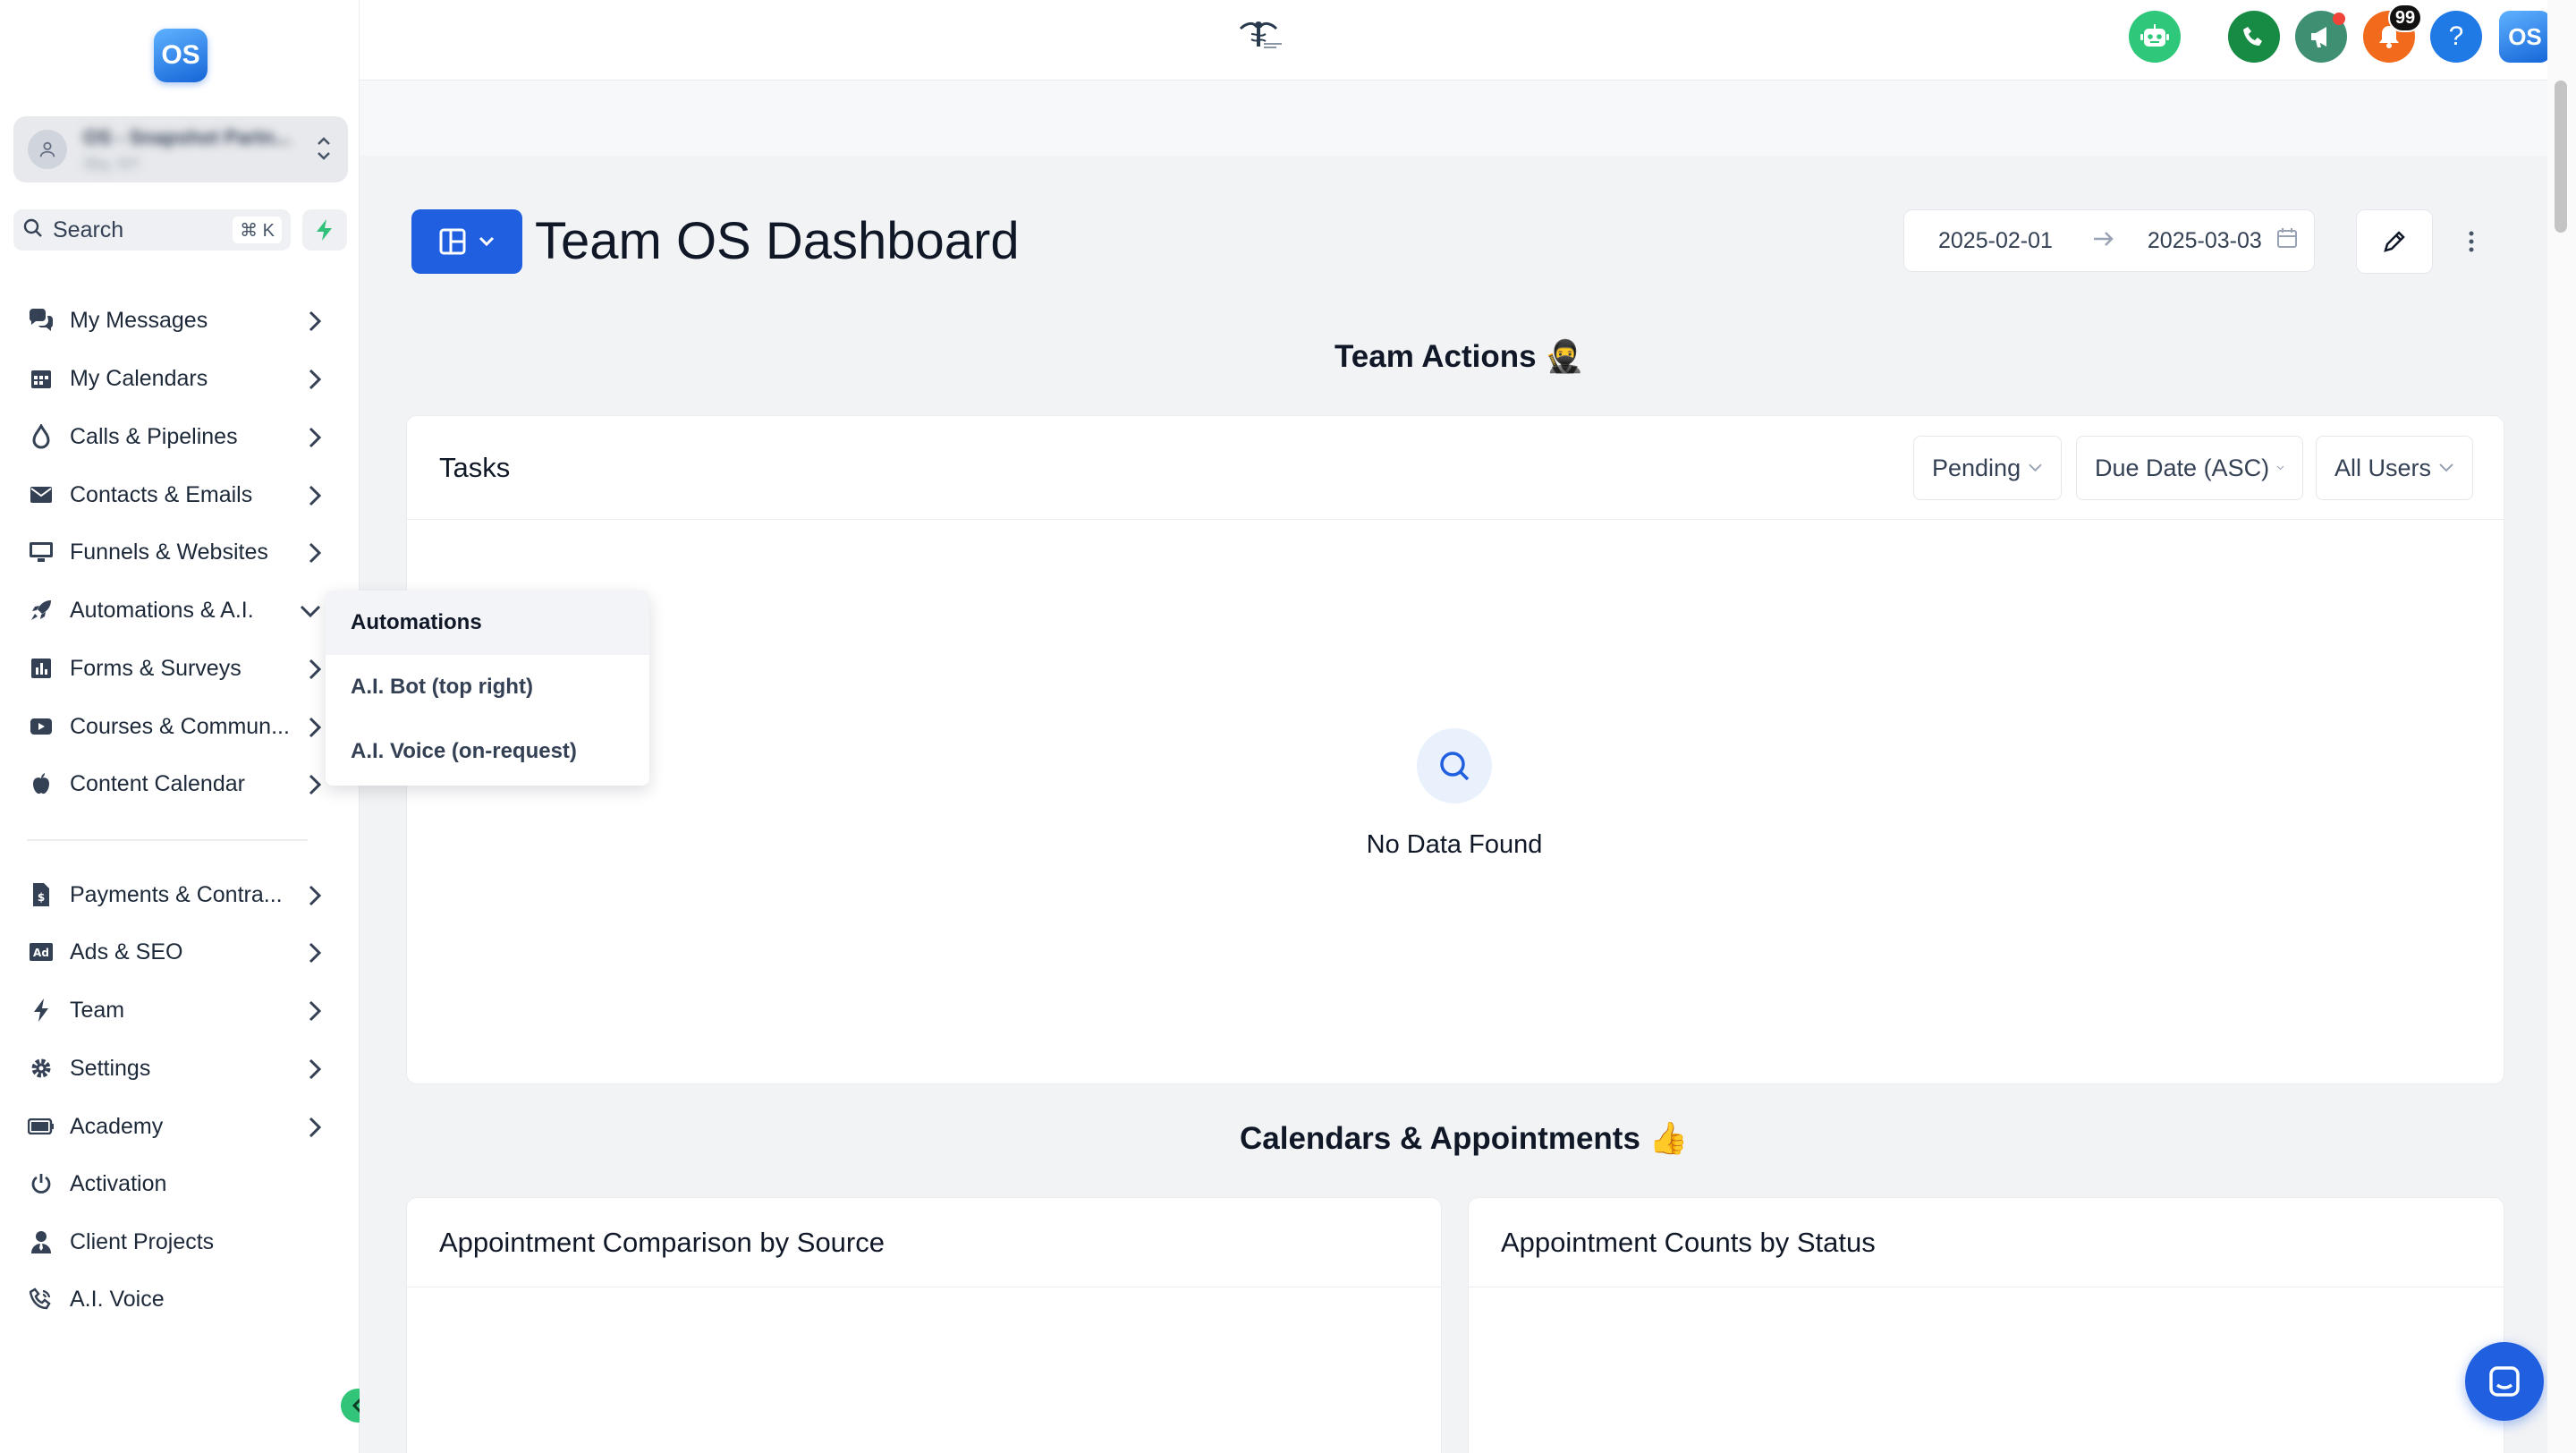  Describe the element at coordinates (1453, 118) in the screenshot. I see `page-header-band` at that location.